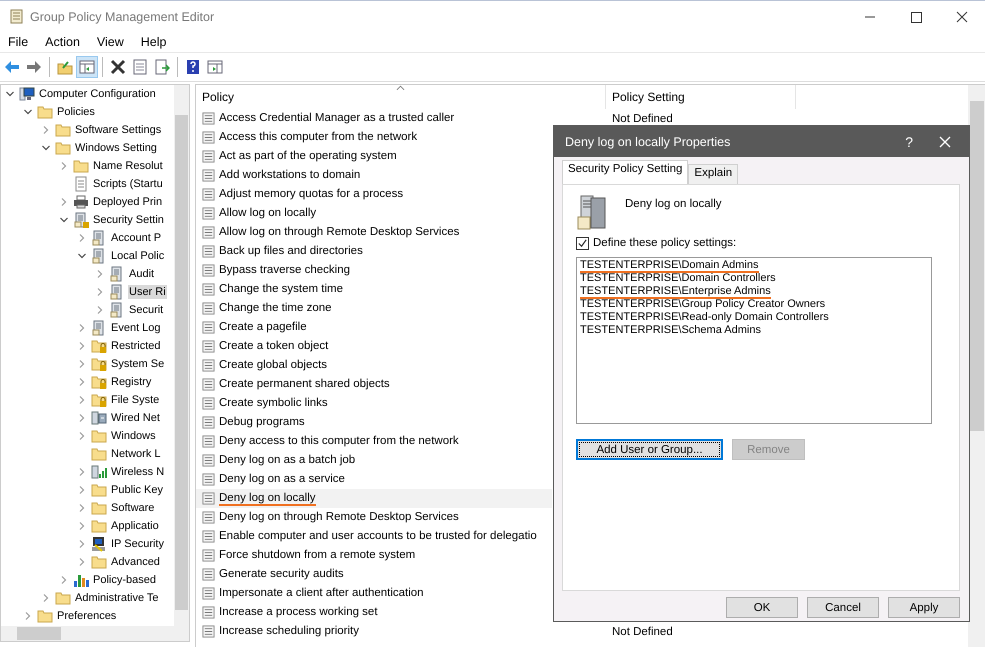 This screenshot has height=647, width=985. What do you see at coordinates (647, 141) in the screenshot?
I see `dialog-title: Deny log on locally Properties` at bounding box center [647, 141].